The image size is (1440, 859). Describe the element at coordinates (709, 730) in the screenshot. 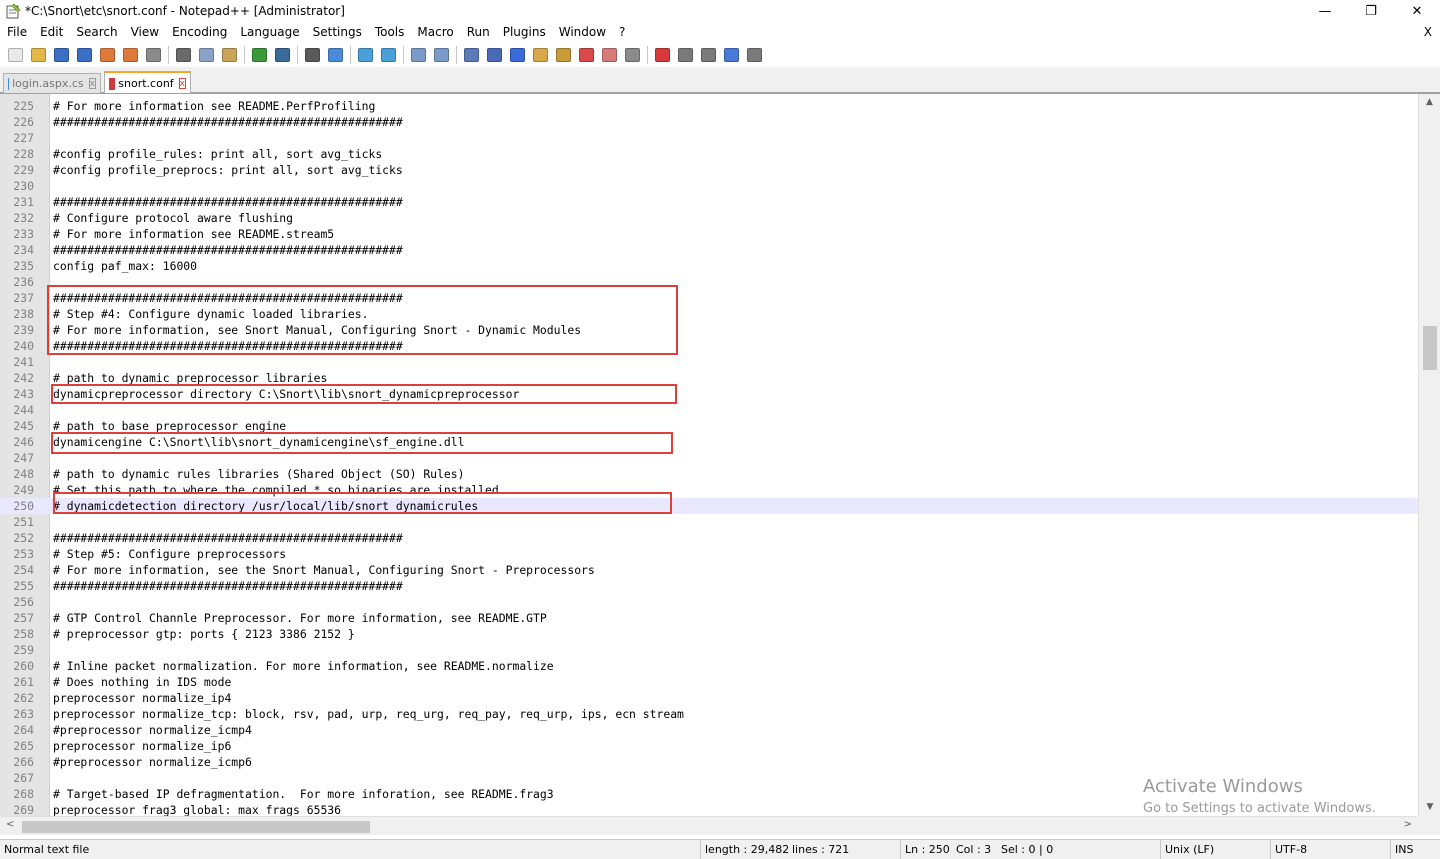

I see `code-line: 264 #preprocessor normalize_icmp4` at that location.